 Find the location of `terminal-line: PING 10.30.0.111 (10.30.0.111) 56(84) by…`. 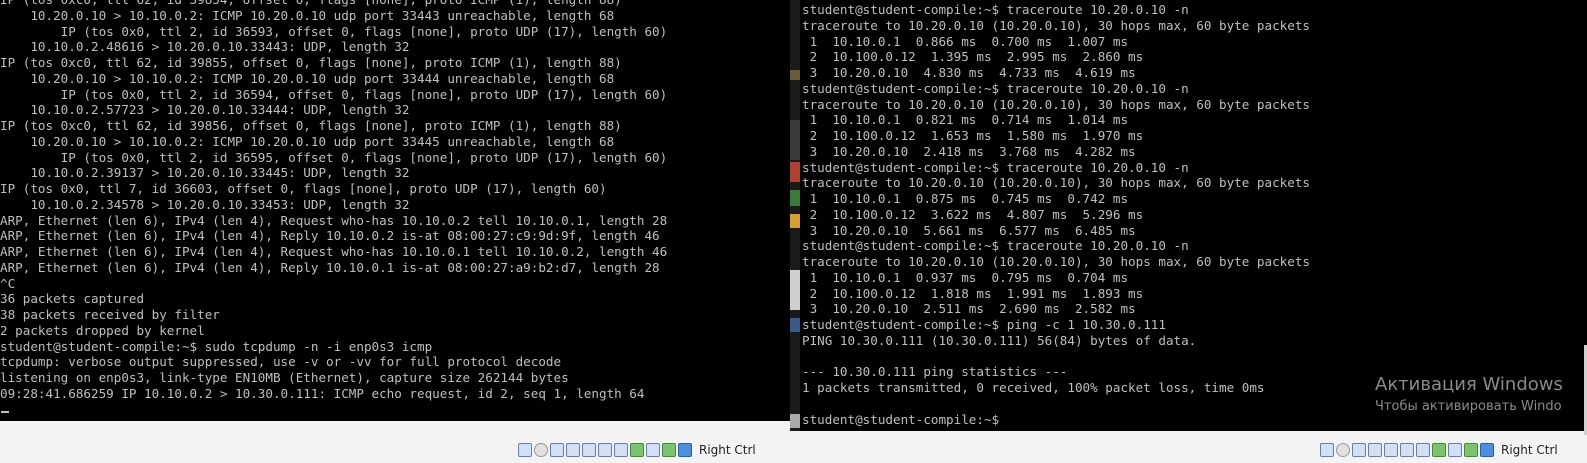

terminal-line: PING 10.30.0.111 (10.30.0.111) 56(84) by… is located at coordinates (999, 340).